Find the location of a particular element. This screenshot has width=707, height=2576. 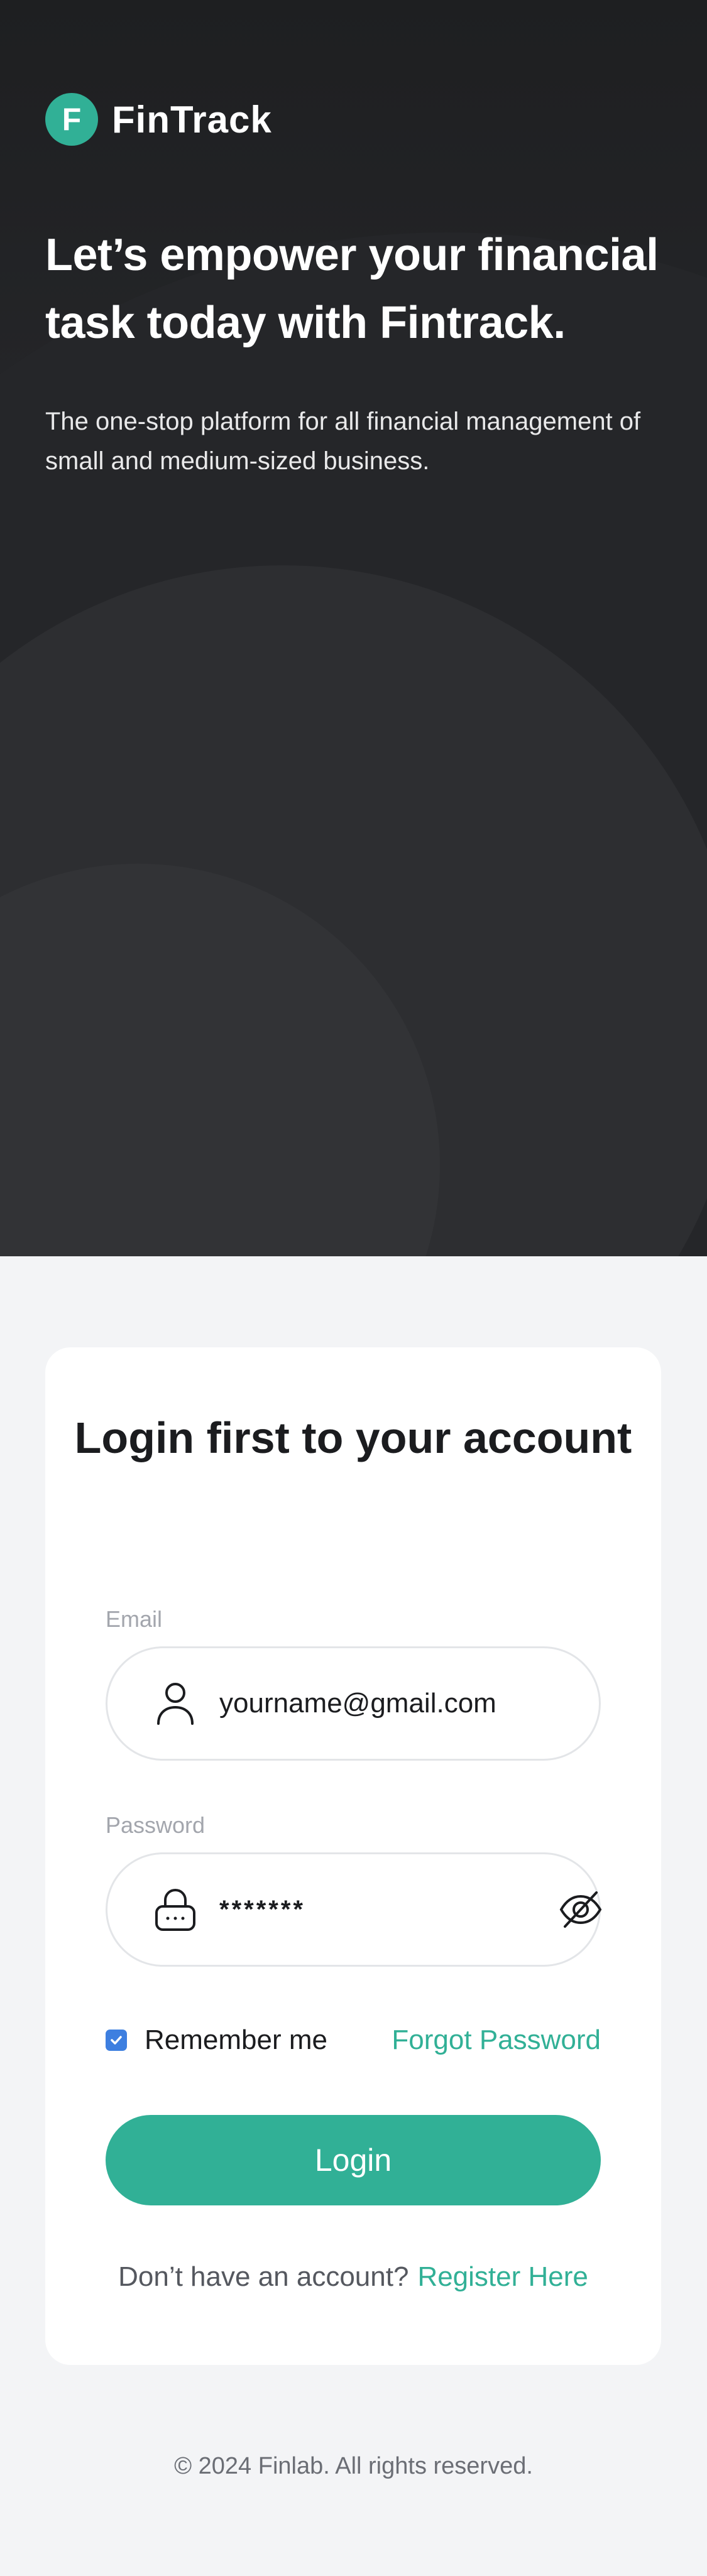

password-field-wrapper is located at coordinates (354, 1909).